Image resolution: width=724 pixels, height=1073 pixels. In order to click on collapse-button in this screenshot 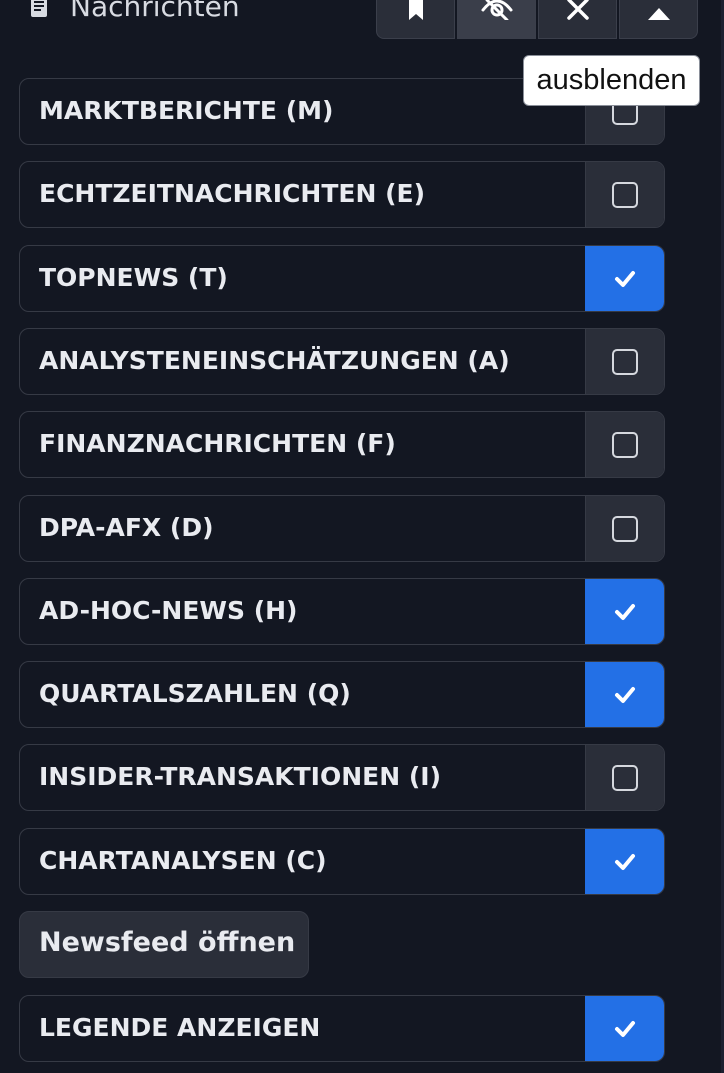, I will do `click(658, 19)`.